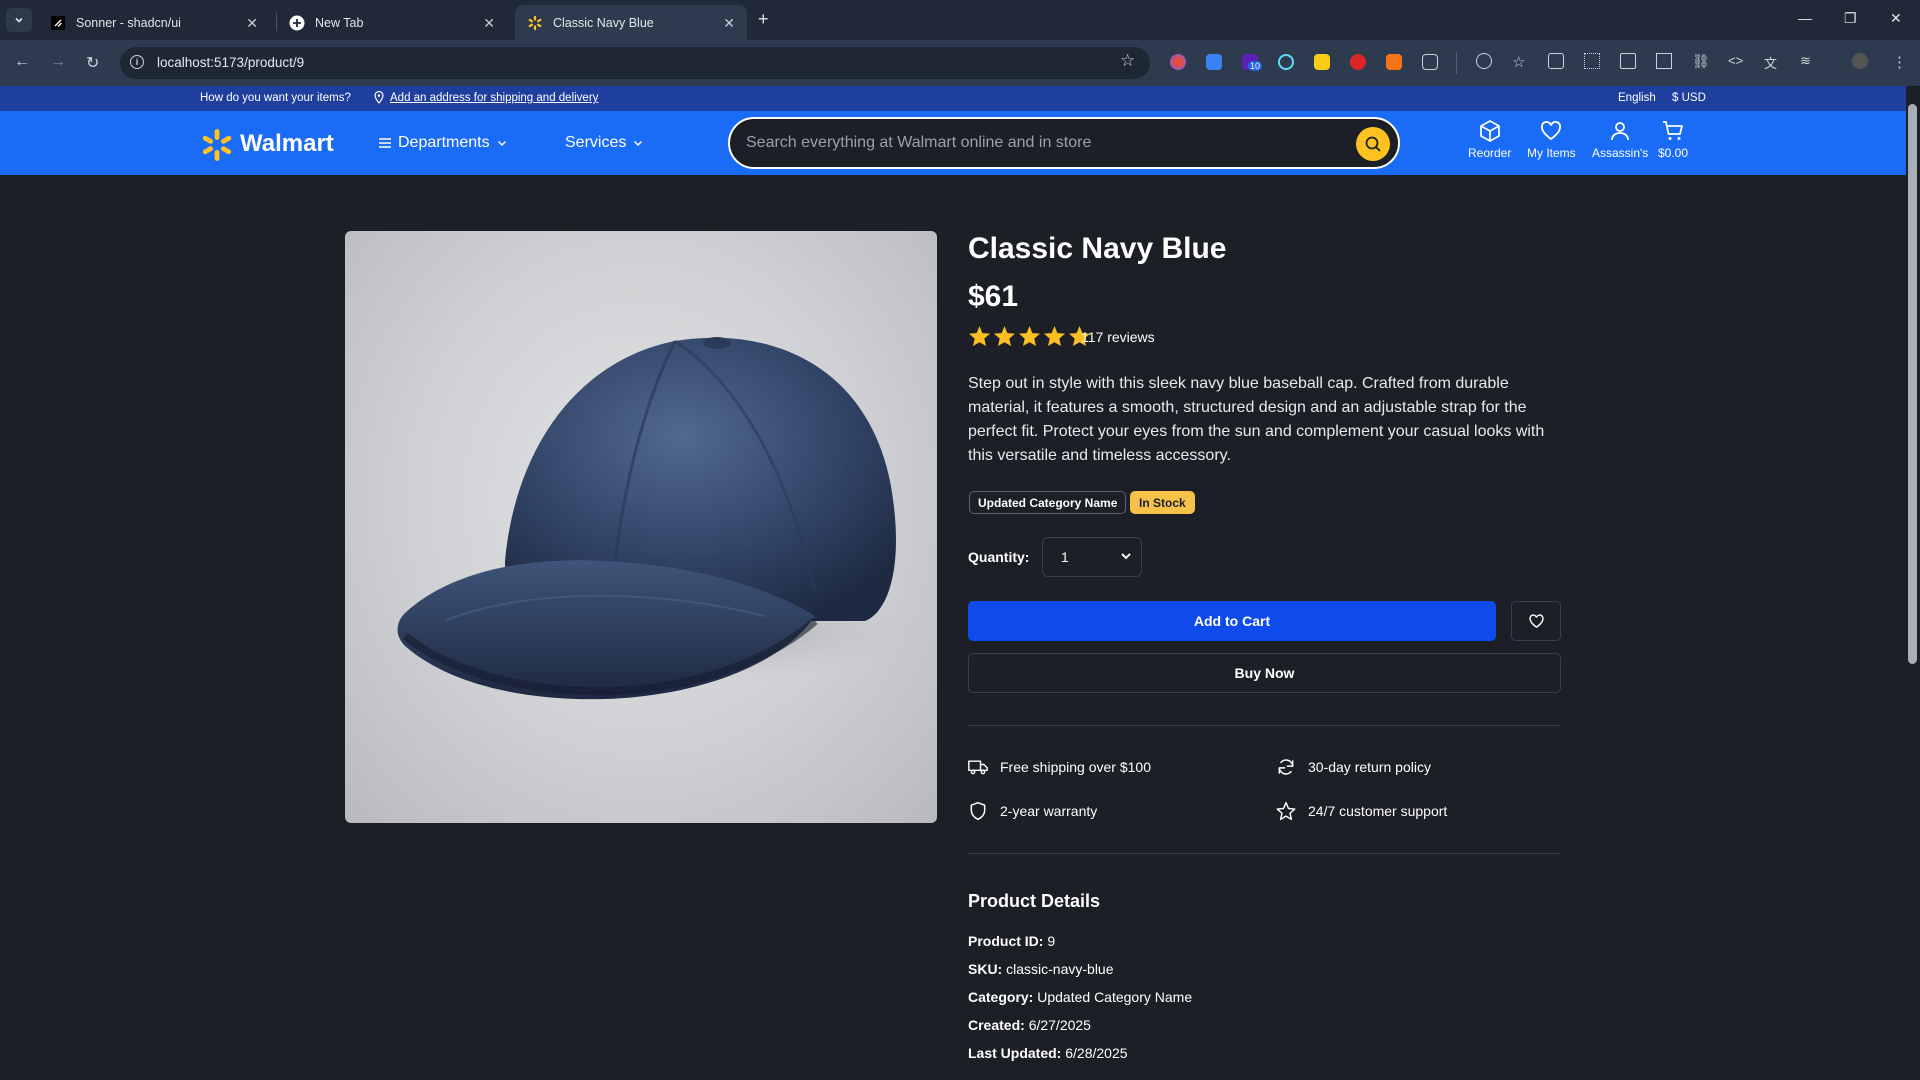 The image size is (1920, 1080). What do you see at coordinates (1808, 61) in the screenshot?
I see `layers-icon: ≋` at bounding box center [1808, 61].